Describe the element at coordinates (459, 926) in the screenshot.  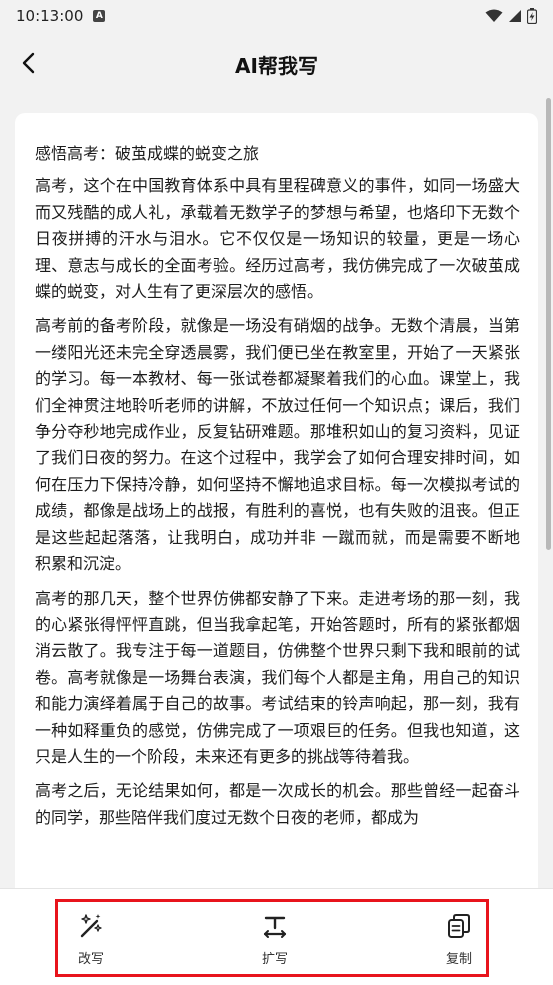
I see `copy-icon` at that location.